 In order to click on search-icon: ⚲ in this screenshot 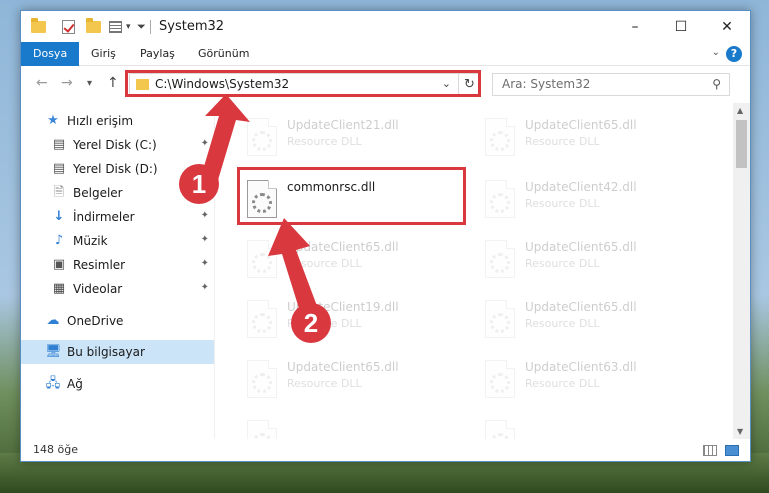, I will do `click(716, 84)`.